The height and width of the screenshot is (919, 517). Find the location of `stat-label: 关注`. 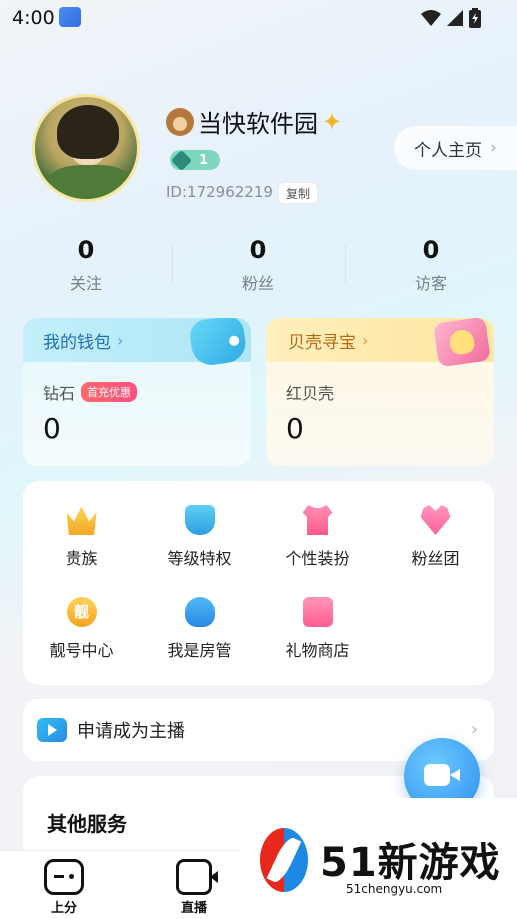

stat-label: 关注 is located at coordinates (85, 283).